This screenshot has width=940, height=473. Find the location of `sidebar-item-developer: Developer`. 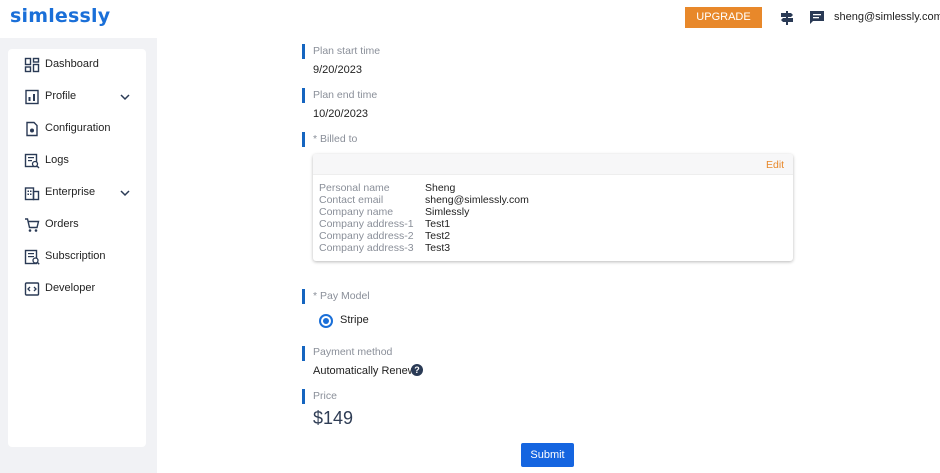

sidebar-item-developer: Developer is located at coordinates (77, 289).